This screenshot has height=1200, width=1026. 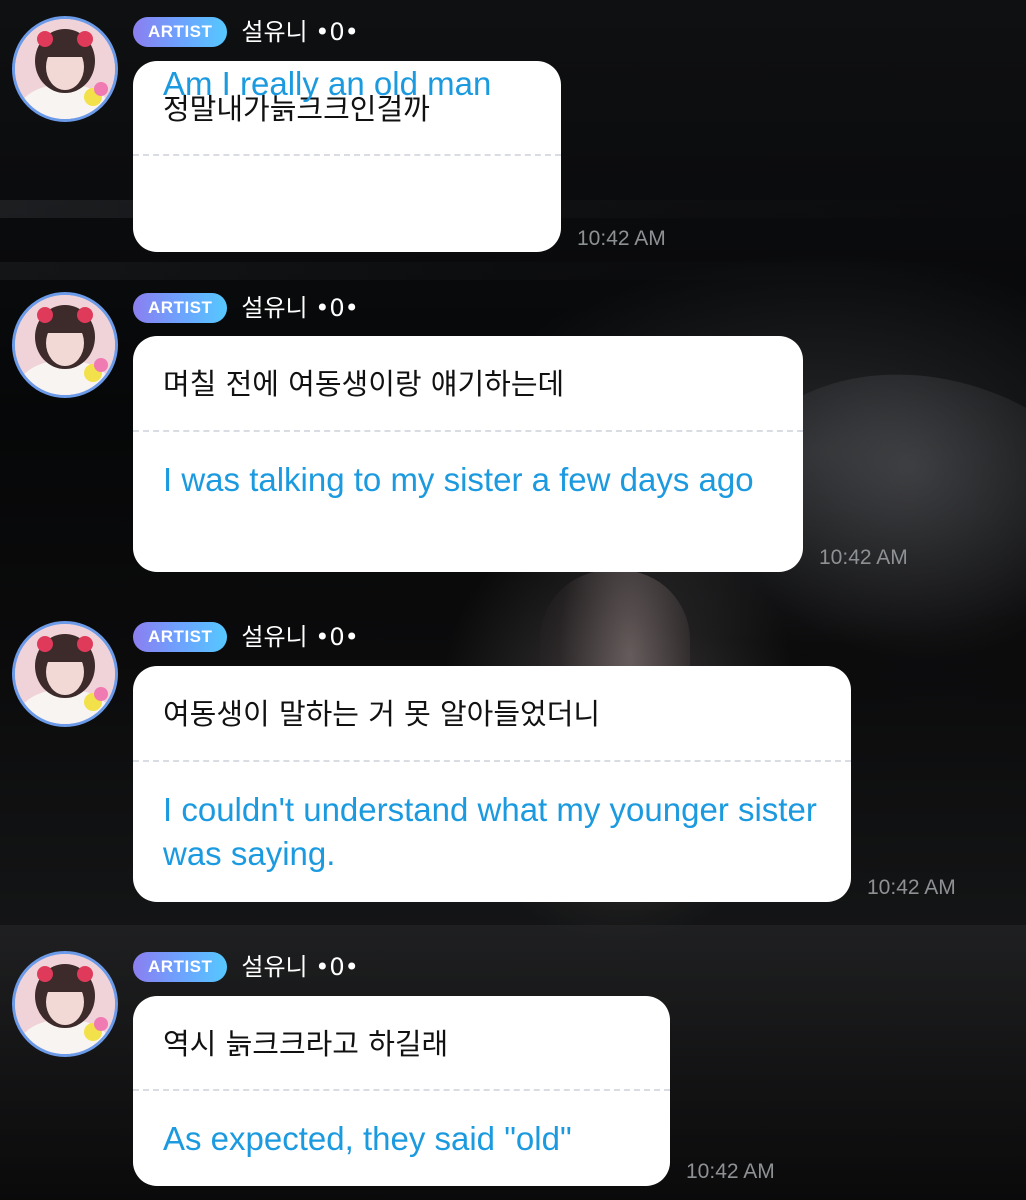 What do you see at coordinates (382, 714) in the screenshot?
I see `original-text: 여동생이 말하는 거 못 알아들었더니` at bounding box center [382, 714].